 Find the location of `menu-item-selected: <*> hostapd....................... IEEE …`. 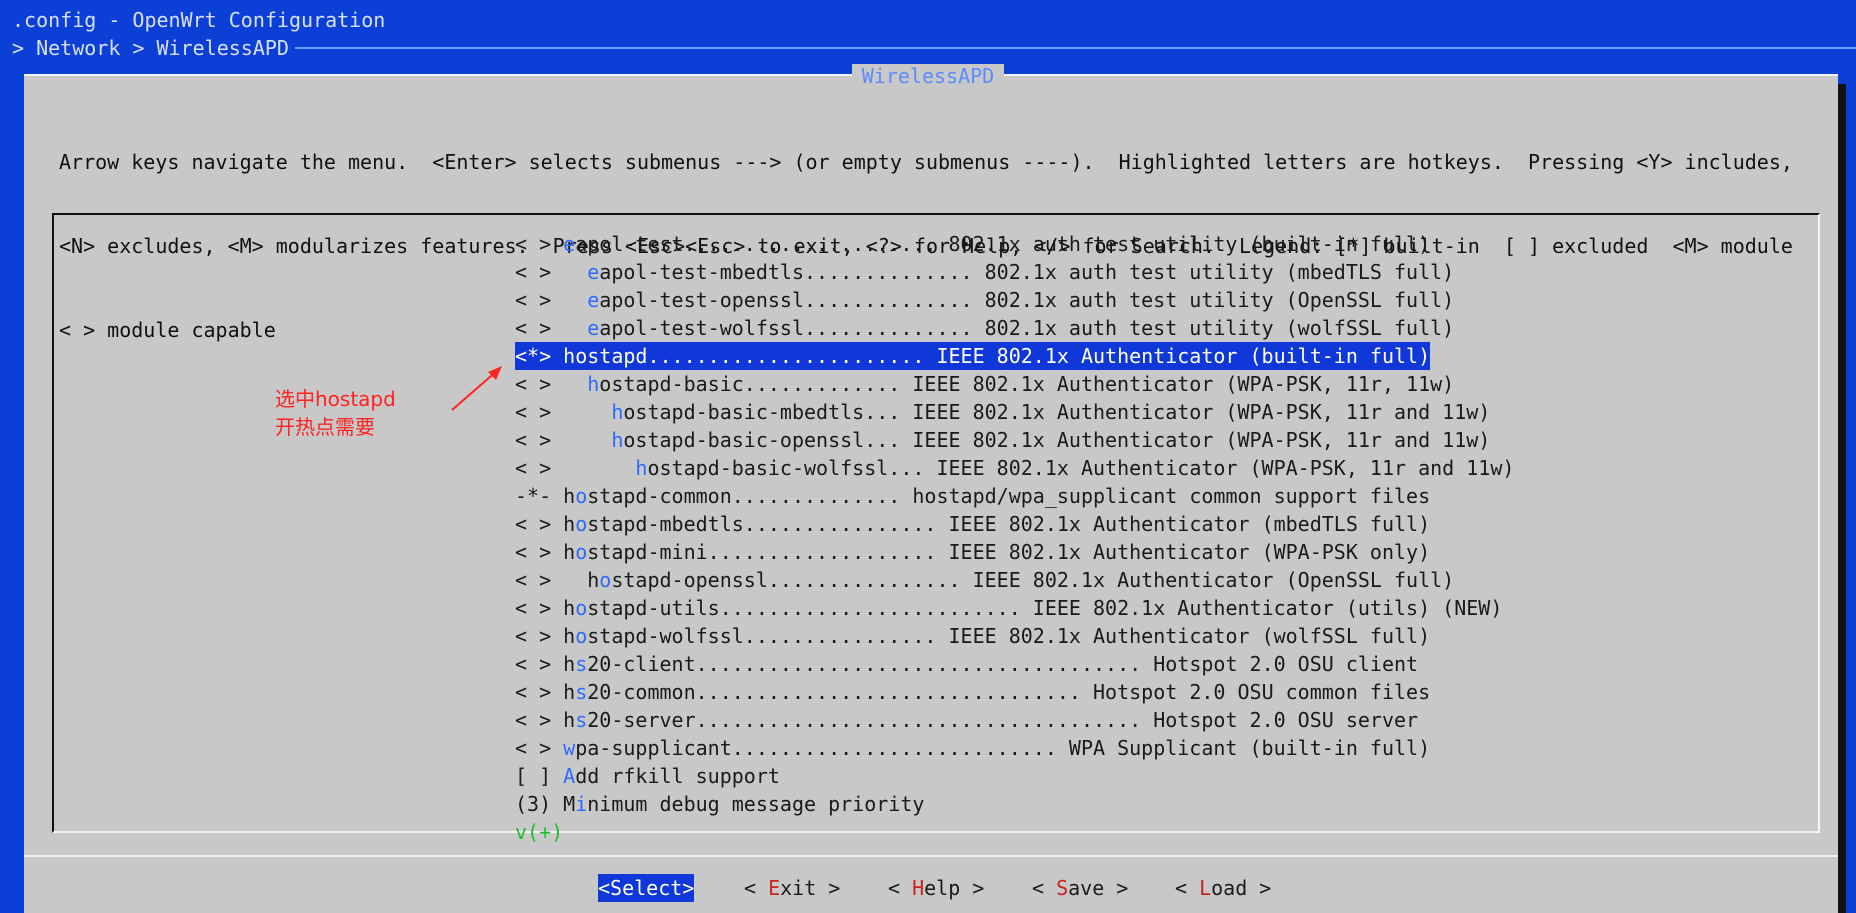

menu-item-selected: <*> hostapd....................... IEEE … is located at coordinates (973, 356).